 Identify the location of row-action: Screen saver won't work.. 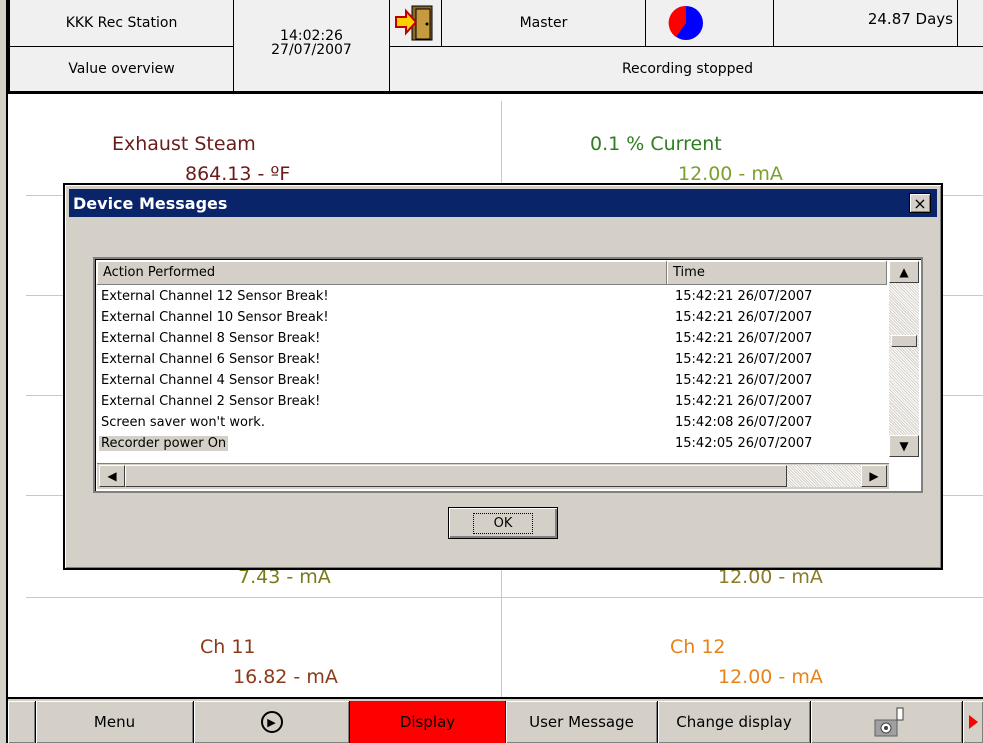
(183, 422).